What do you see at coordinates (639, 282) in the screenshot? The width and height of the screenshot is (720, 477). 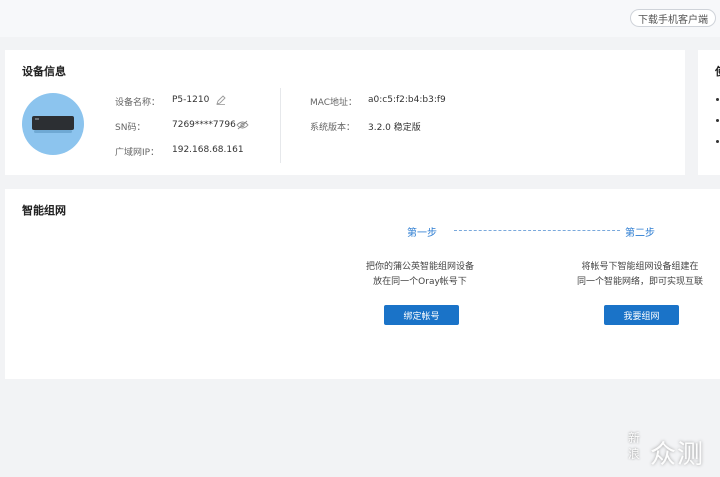 I see `step2-desc-line2: 同一个智能网络，即可实现互联` at bounding box center [639, 282].